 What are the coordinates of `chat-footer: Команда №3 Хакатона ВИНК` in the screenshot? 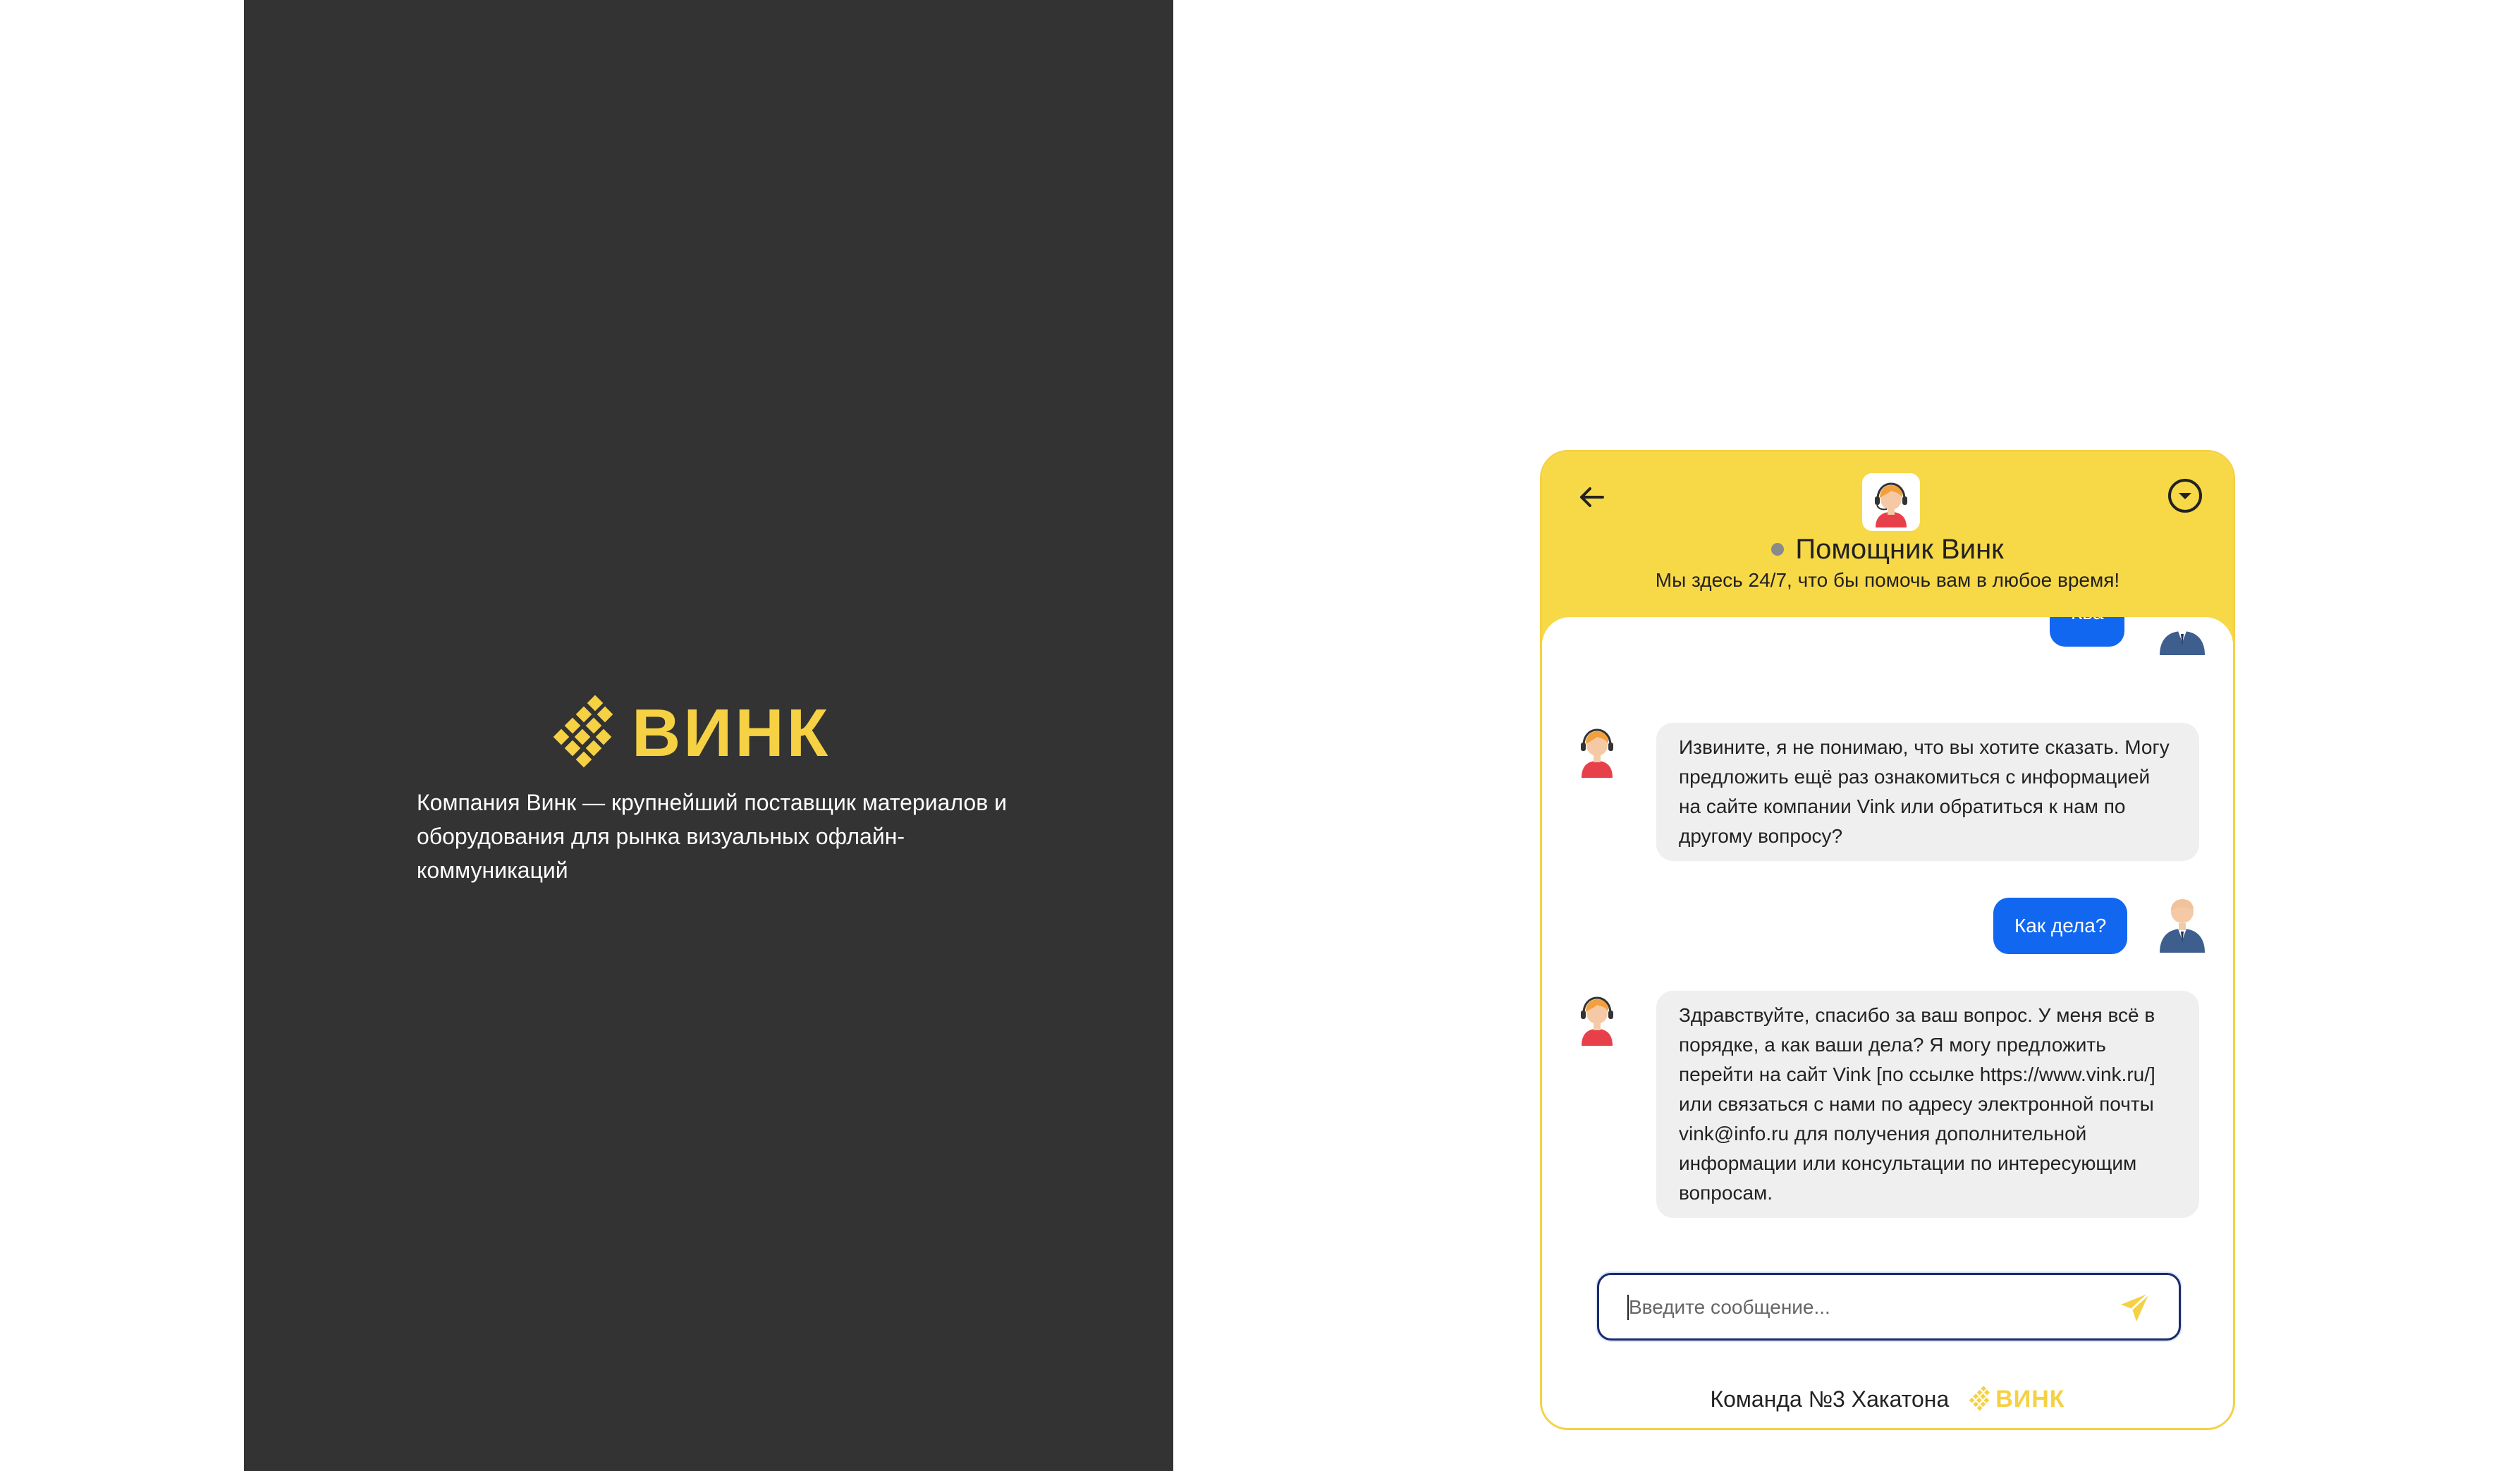 It's located at (1887, 1399).